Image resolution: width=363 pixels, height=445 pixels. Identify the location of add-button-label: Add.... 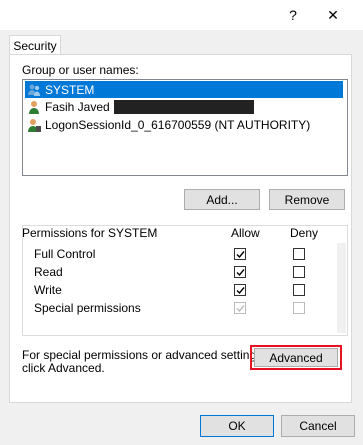
(222, 199).